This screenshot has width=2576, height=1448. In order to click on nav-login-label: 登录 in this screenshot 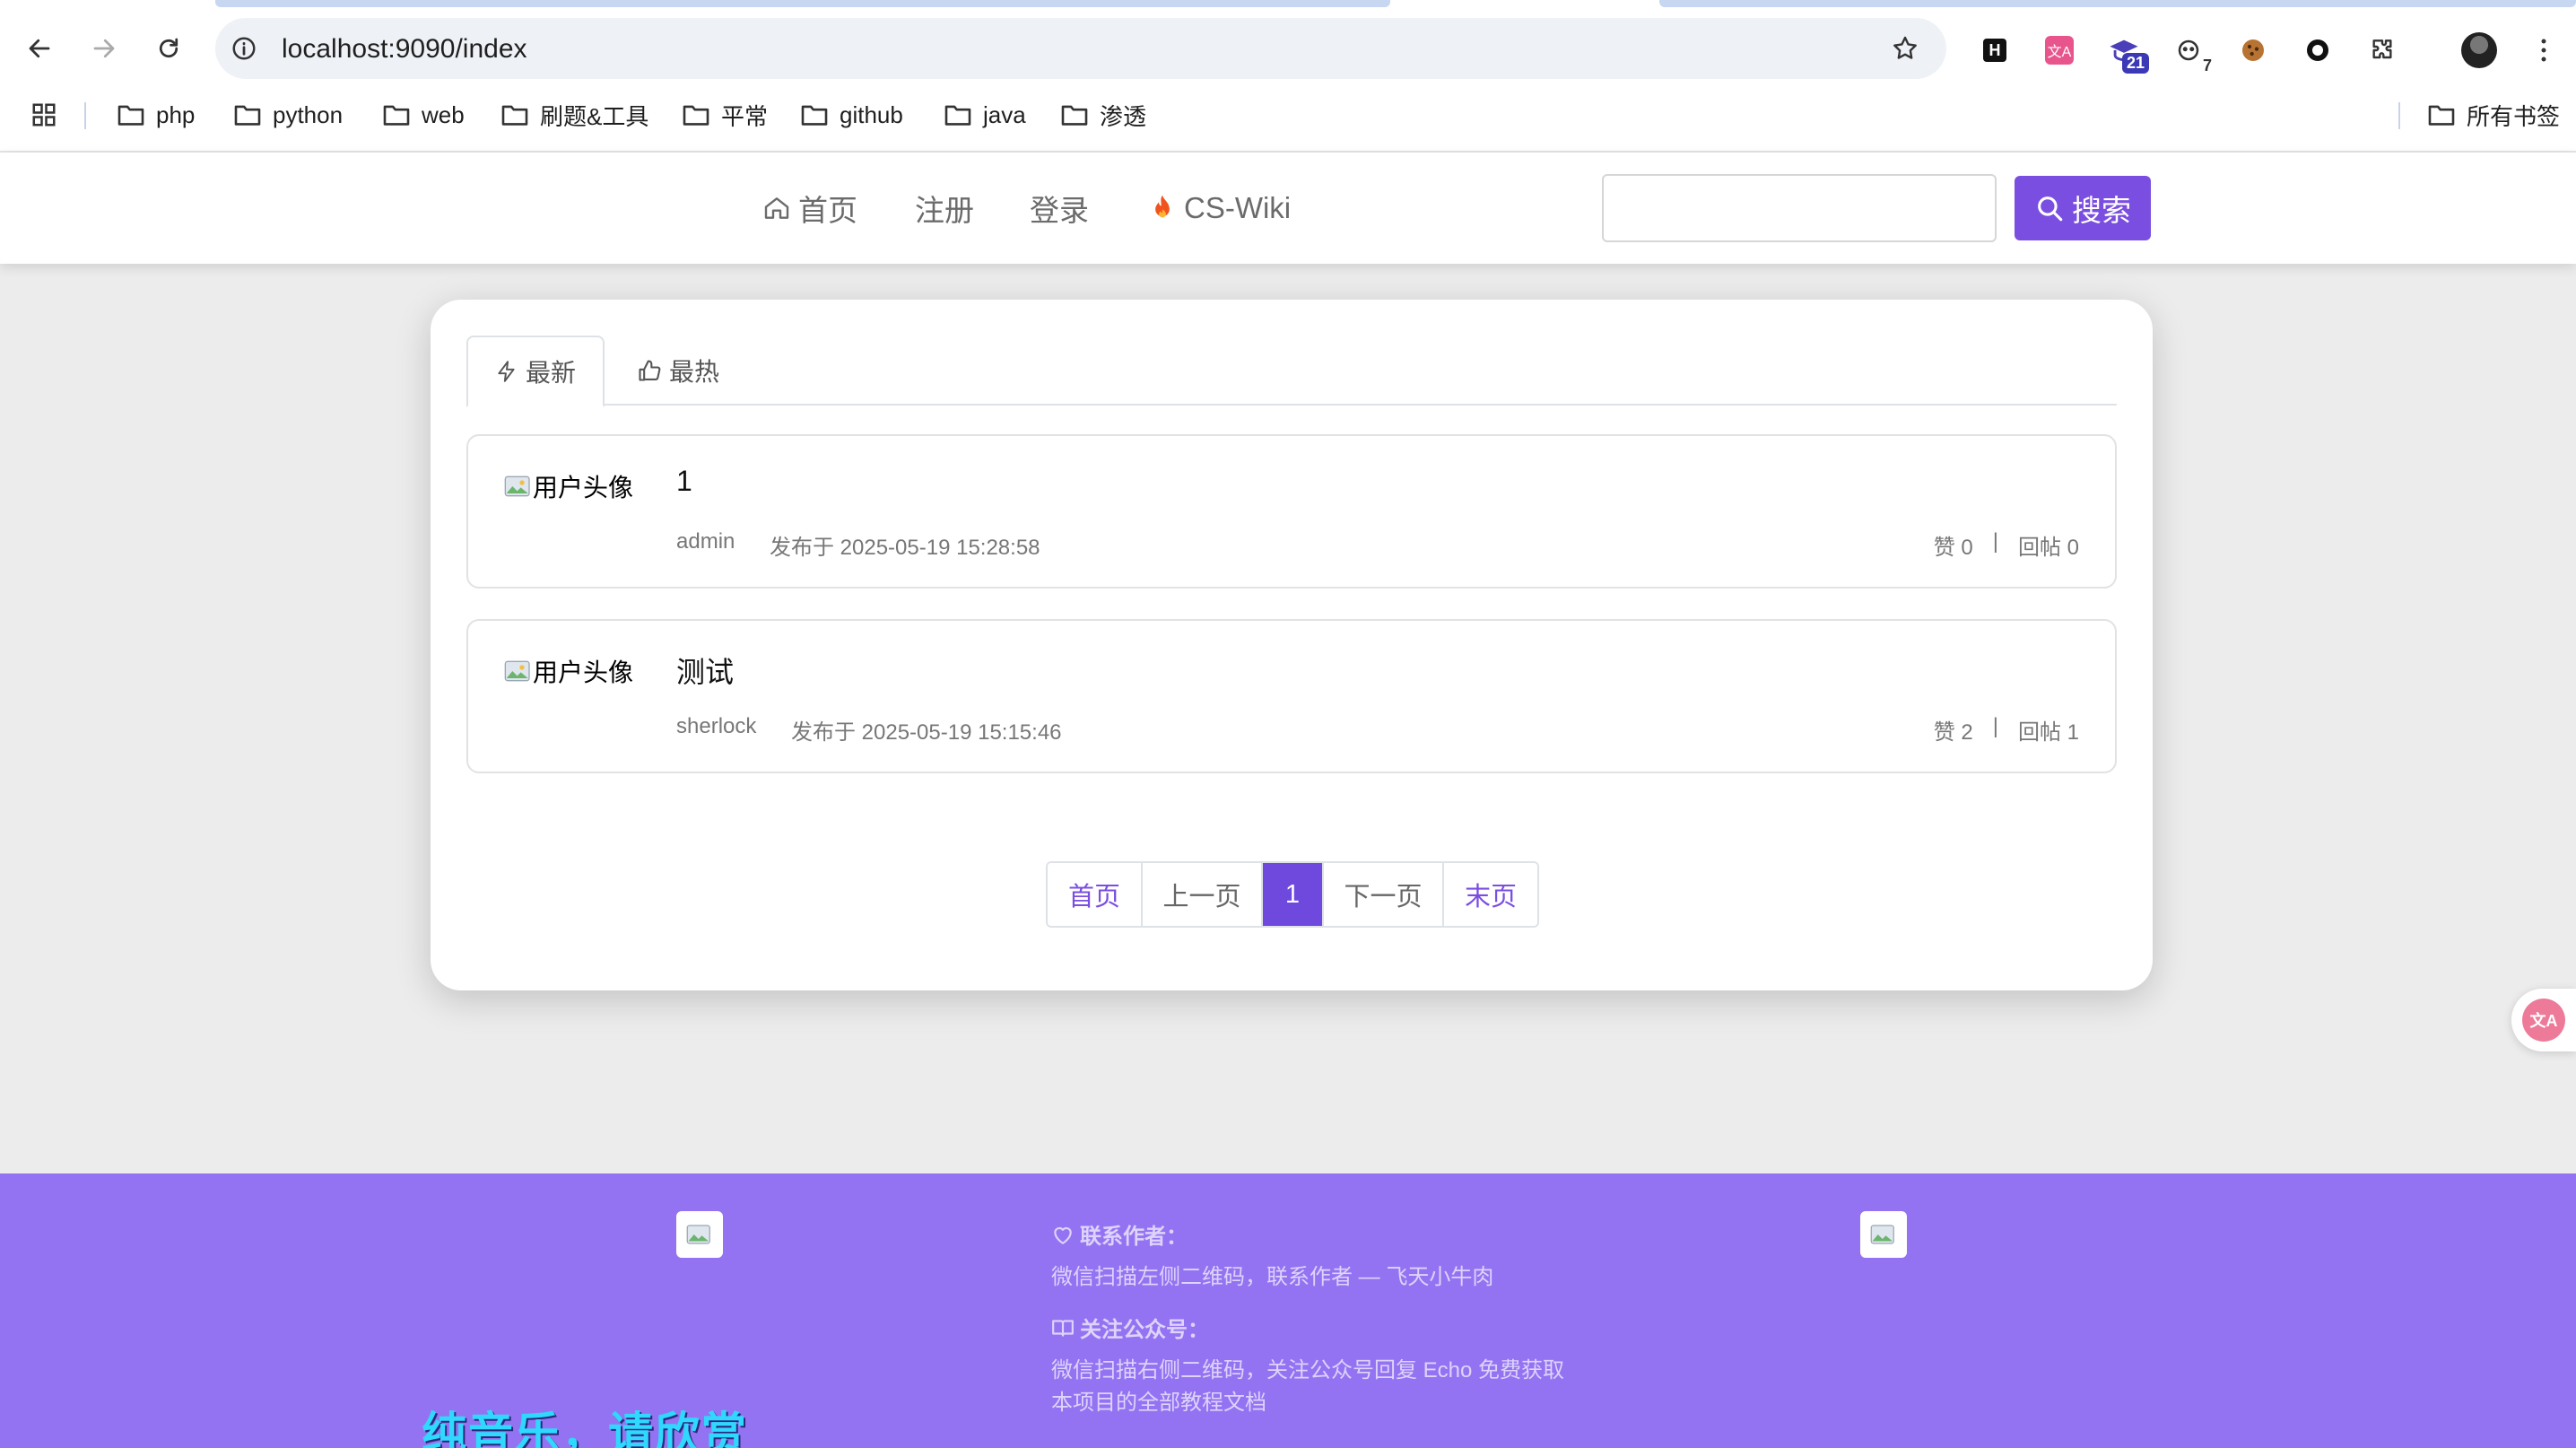, I will do `click(1059, 210)`.